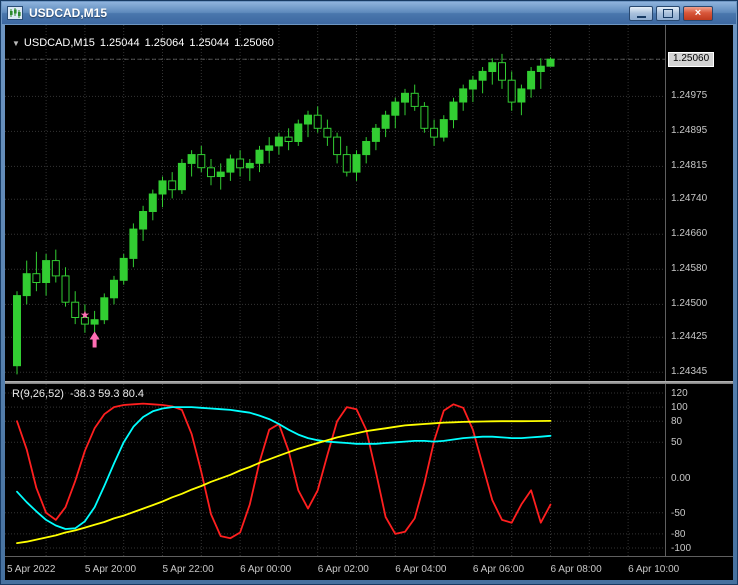  I want to click on time-axis-label: 6 Apr 00:00, so click(266, 569).